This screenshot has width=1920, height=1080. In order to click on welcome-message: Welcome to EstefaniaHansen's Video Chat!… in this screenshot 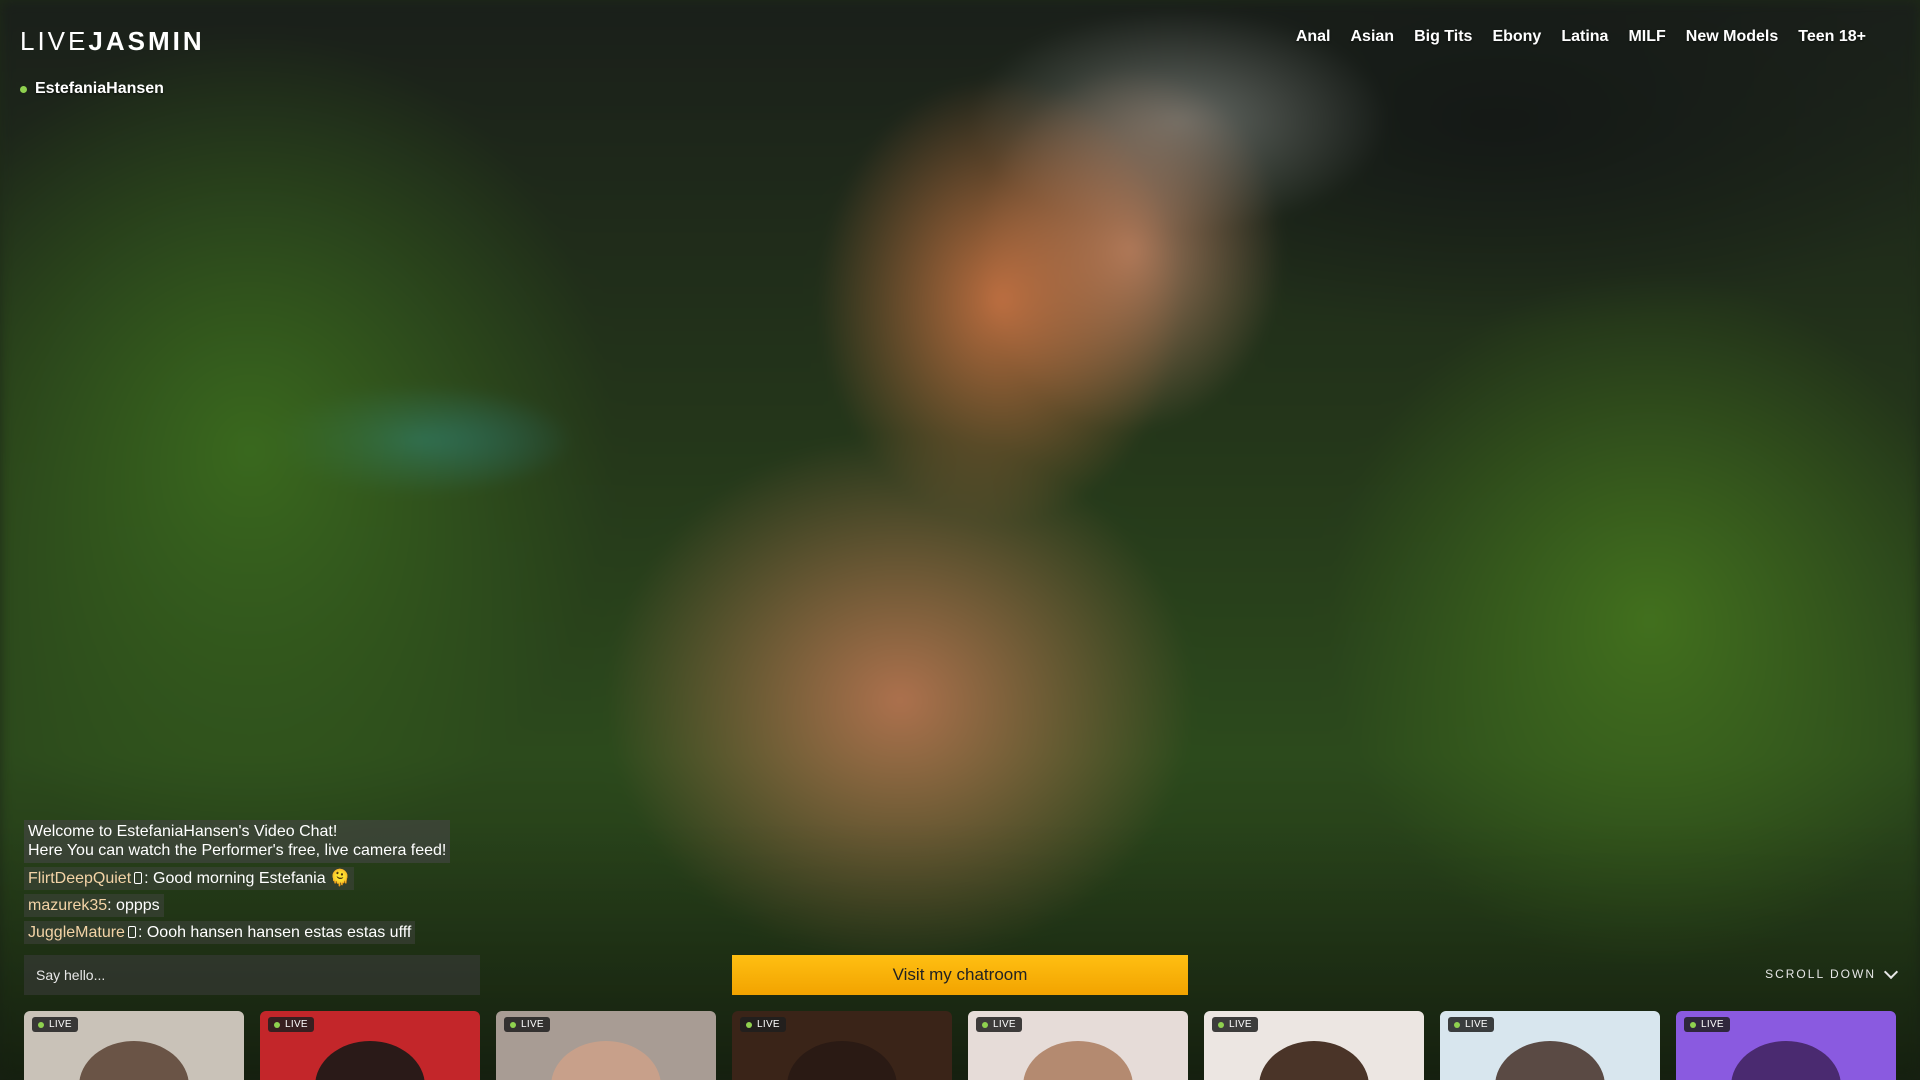, I will do `click(237, 841)`.